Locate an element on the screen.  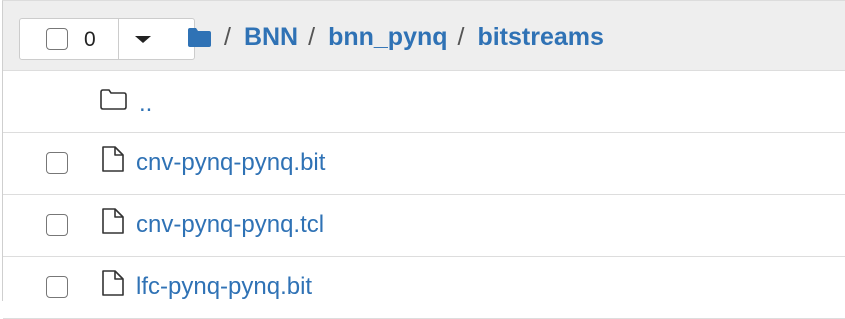
breadcrumb-item-bnn-pynq: bnn_pynq is located at coordinates (387, 37).